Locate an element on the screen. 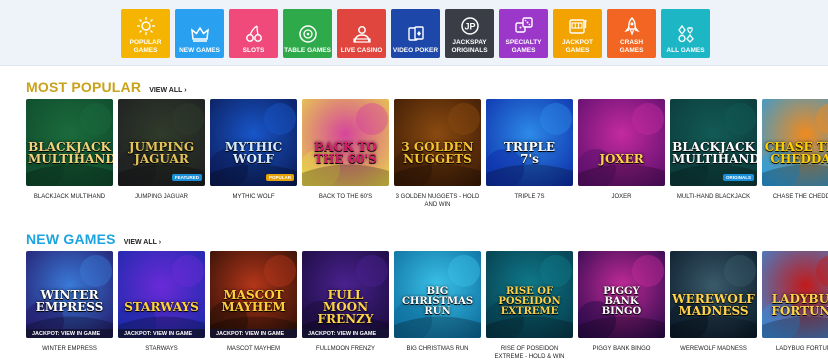 The width and height of the screenshot is (828, 361). game-art-title: 3 GOLDEN NUGGETS is located at coordinates (437, 153).